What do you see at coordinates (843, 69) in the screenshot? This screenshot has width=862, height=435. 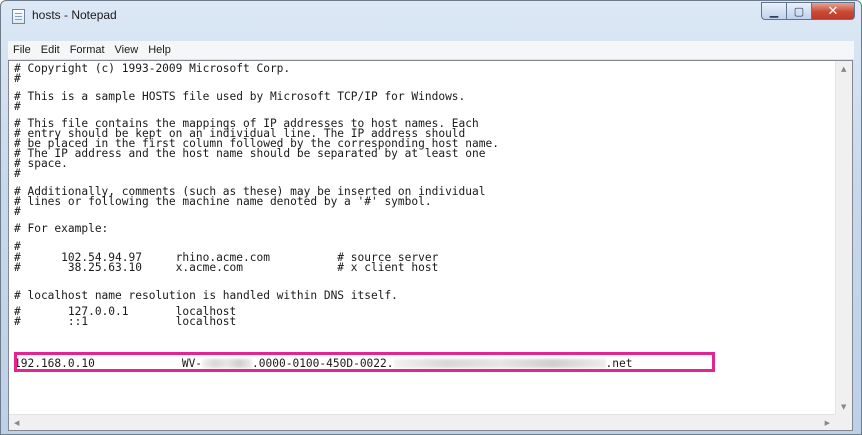 I see `scroll-up-icon: ▲` at bounding box center [843, 69].